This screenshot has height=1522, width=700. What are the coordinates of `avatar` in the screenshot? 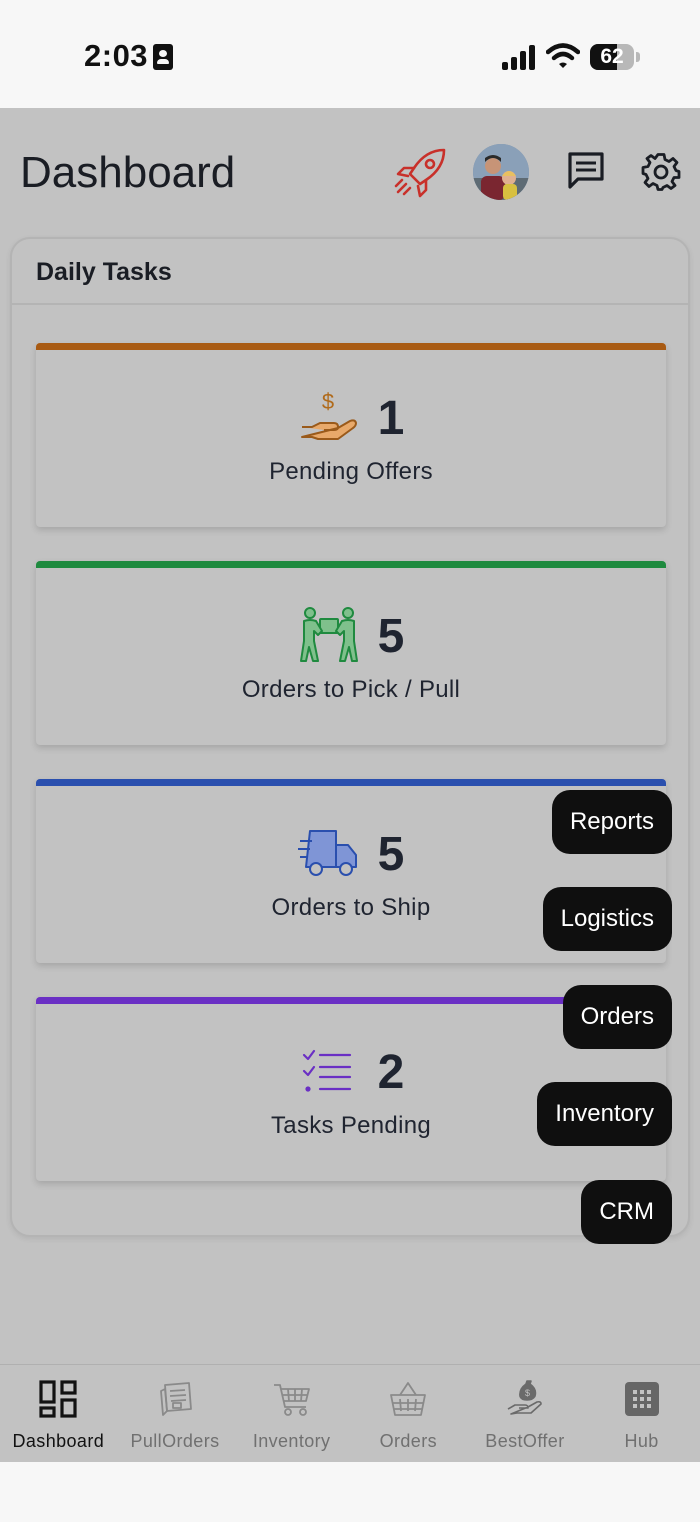 It's located at (501, 172).